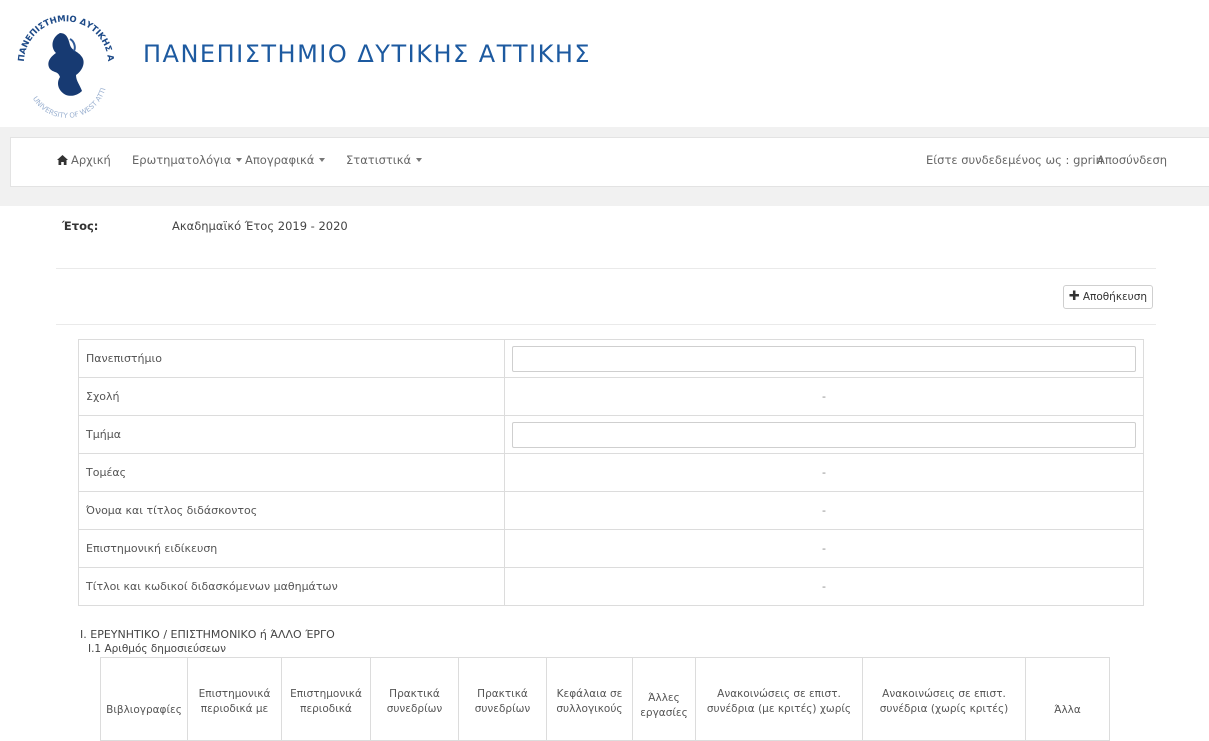  I want to click on nav-statistics: Στατιστικά, so click(384, 160).